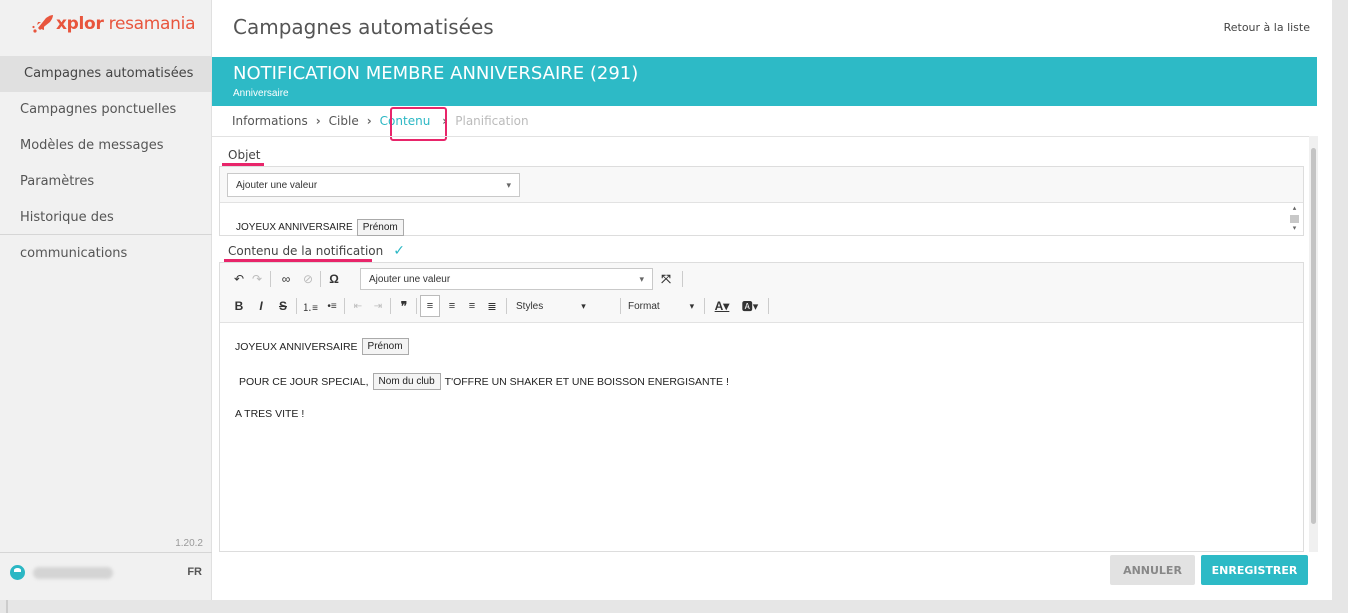  What do you see at coordinates (106, 182) in the screenshot?
I see `sidebar-item-parametres: Paramètres` at bounding box center [106, 182].